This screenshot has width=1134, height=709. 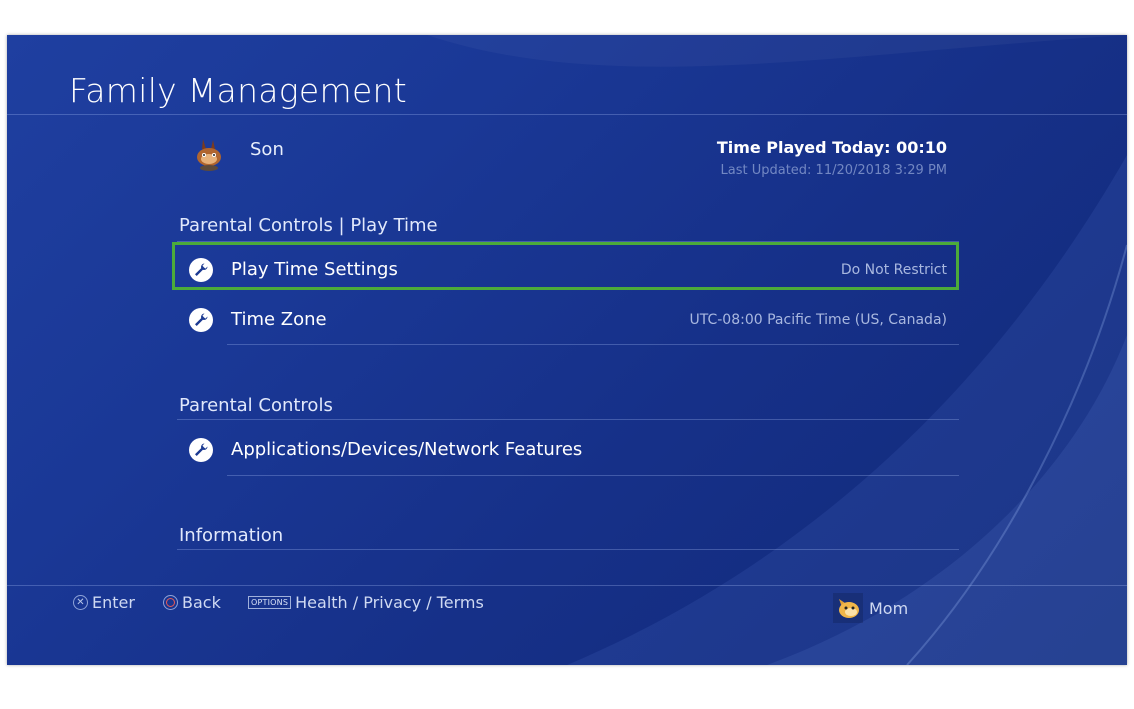 What do you see at coordinates (389, 602) in the screenshot?
I see `health-privacy-terms-label: Health / Privacy / Terms` at bounding box center [389, 602].